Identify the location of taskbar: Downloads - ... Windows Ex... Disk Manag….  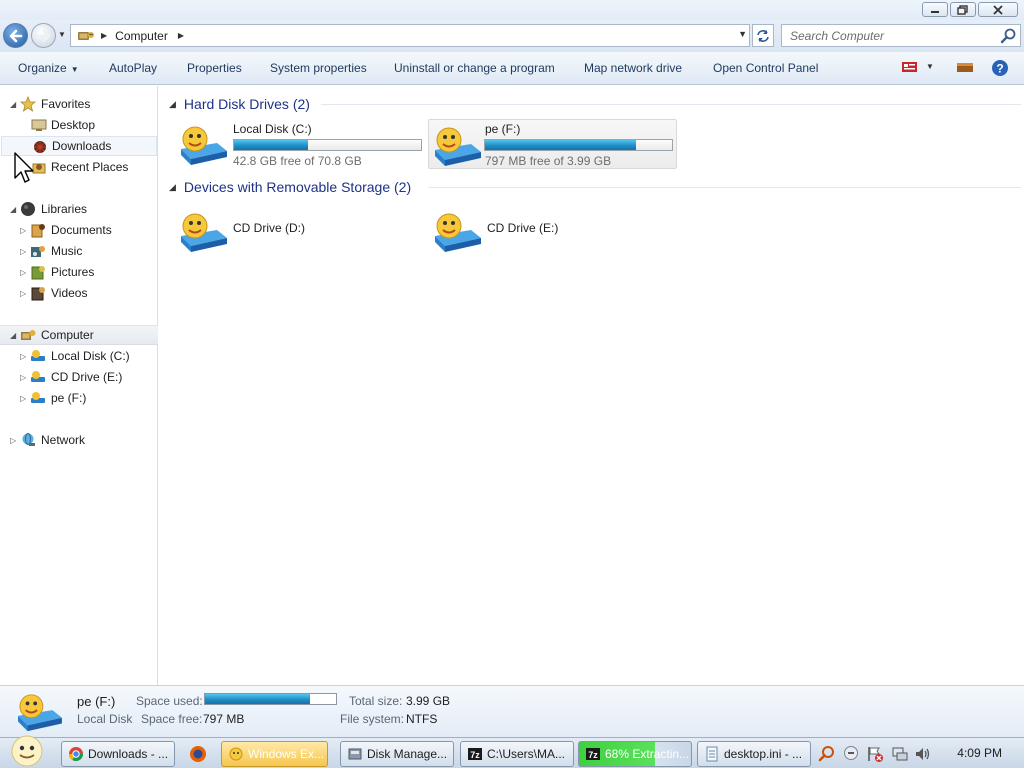
(512, 751).